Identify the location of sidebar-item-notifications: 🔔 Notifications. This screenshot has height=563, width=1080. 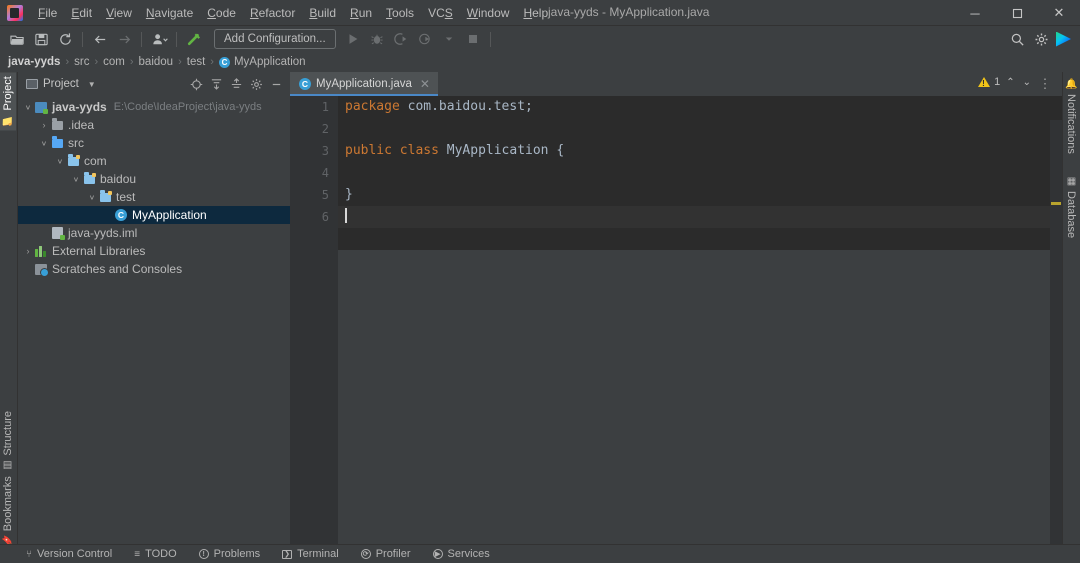
(1071, 116).